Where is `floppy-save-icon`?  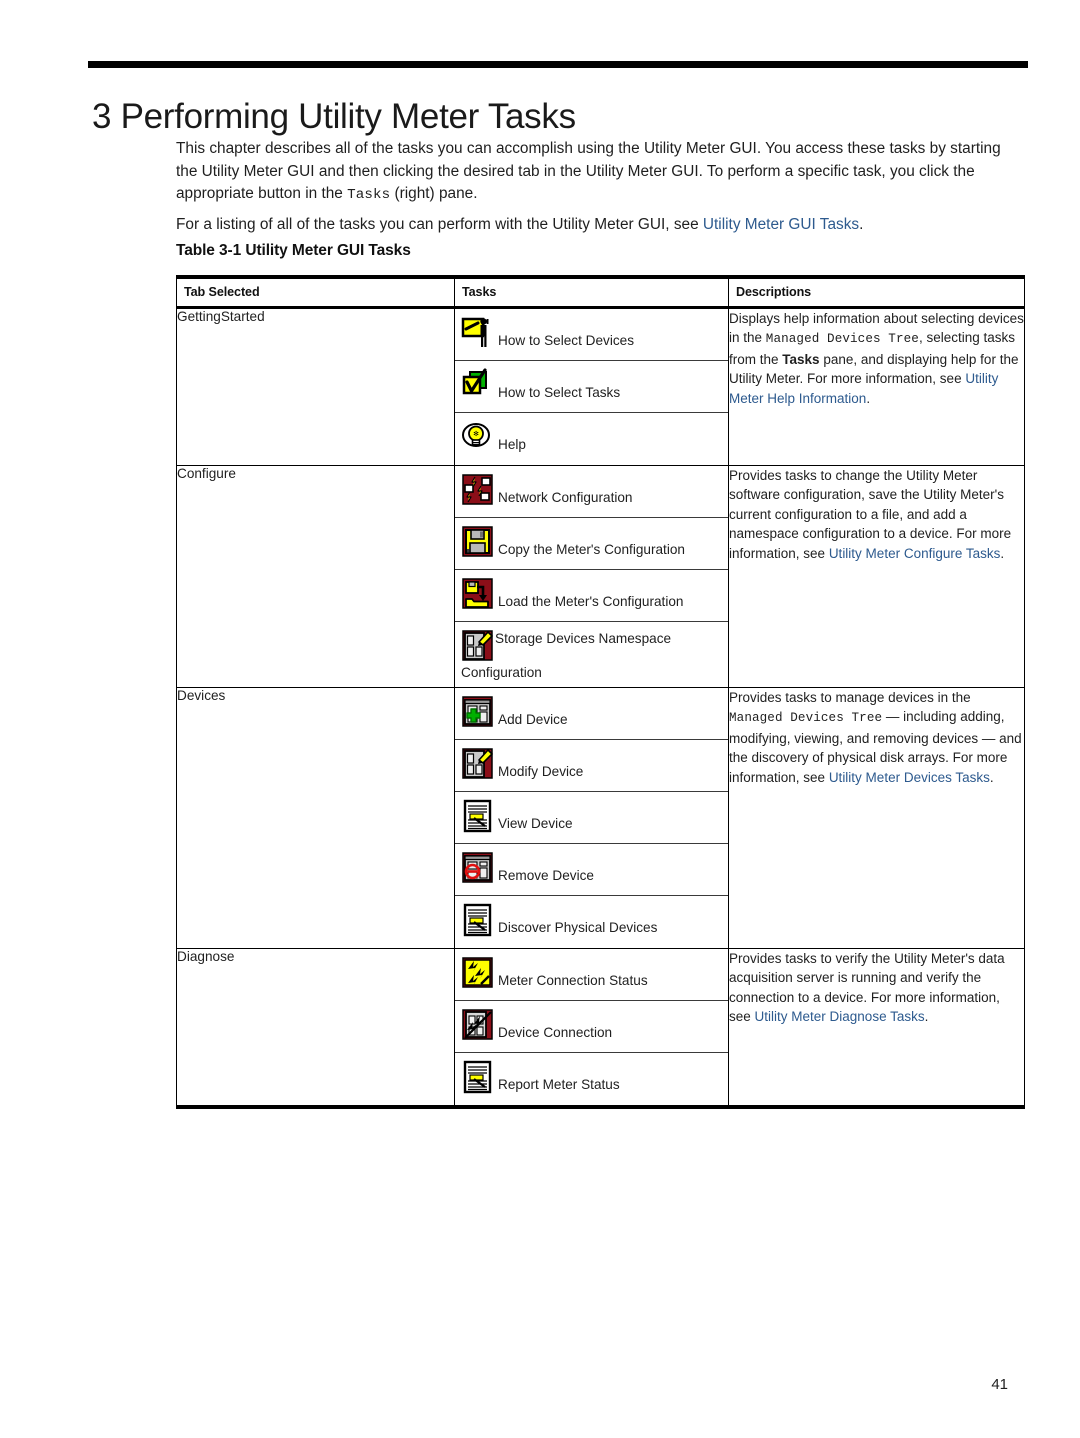 floppy-save-icon is located at coordinates (478, 542).